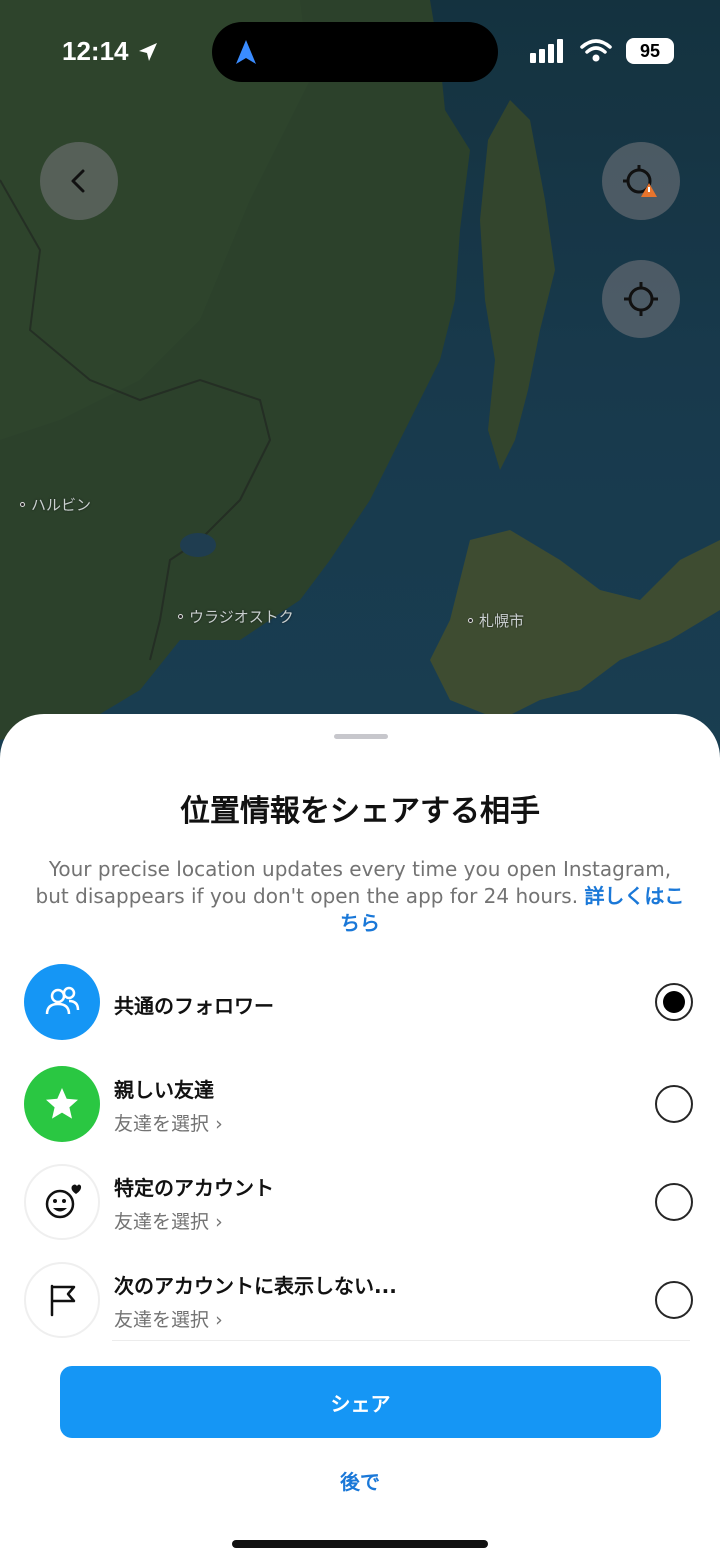 Image resolution: width=720 pixels, height=1562 pixels. I want to click on crosshair-icon, so click(641, 299).